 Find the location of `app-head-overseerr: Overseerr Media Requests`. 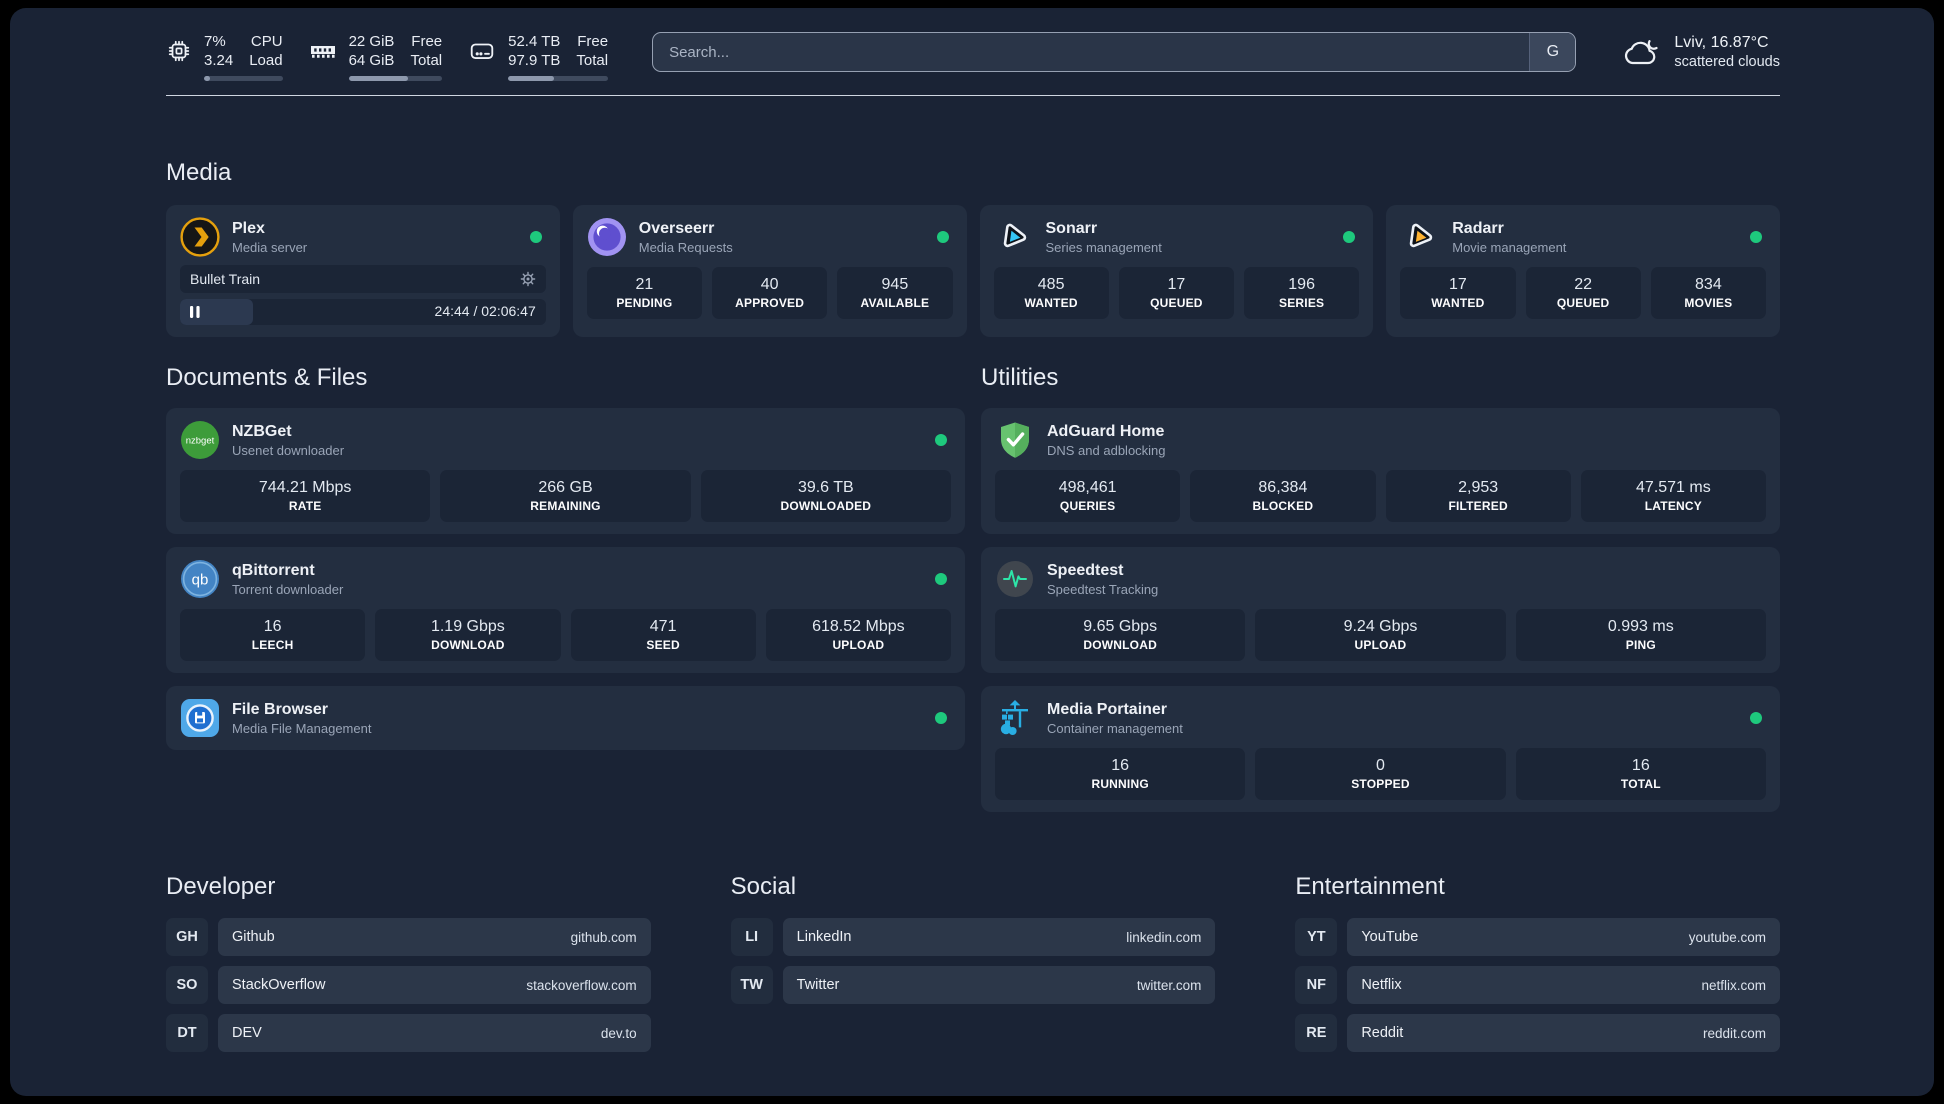

app-head-overseerr: Overseerr Media Requests is located at coordinates (770, 237).